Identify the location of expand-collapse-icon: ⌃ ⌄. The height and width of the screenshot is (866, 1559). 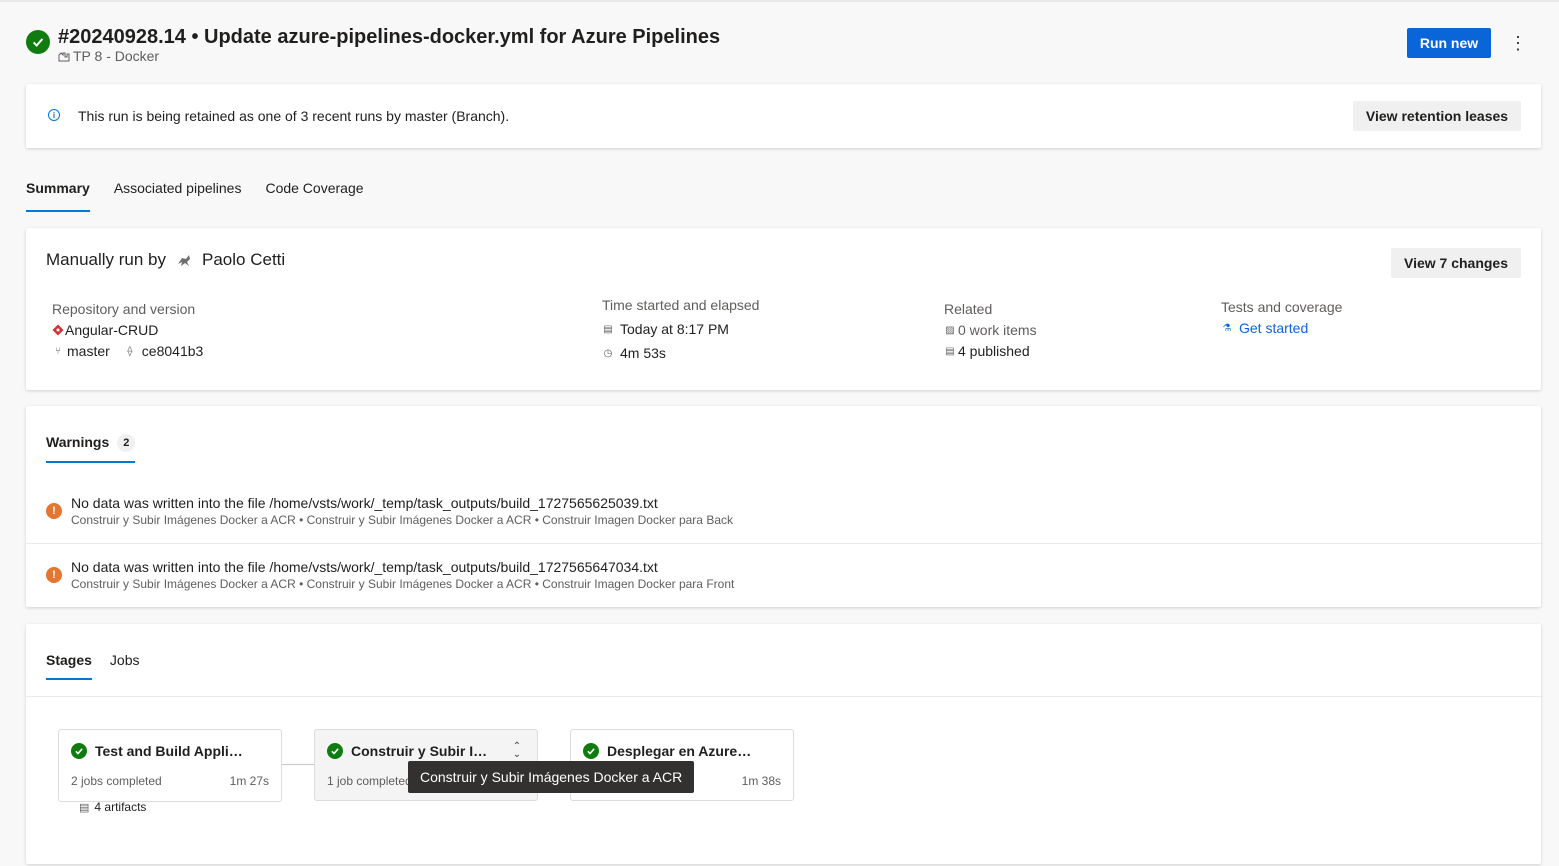
(517, 751).